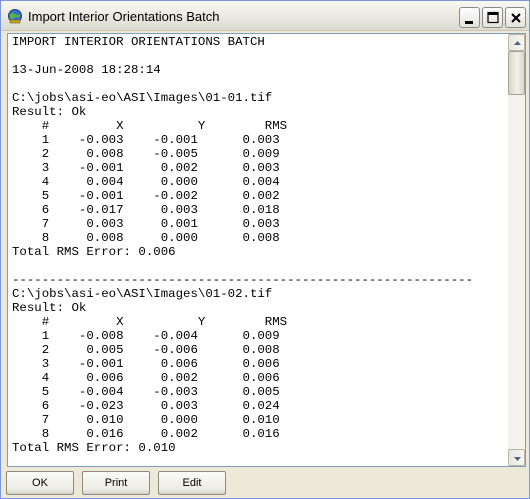 Image resolution: width=530 pixels, height=499 pixels. Describe the element at coordinates (146, 364) in the screenshot. I see `report-line: 3 -0.001 0.006 0.006` at that location.